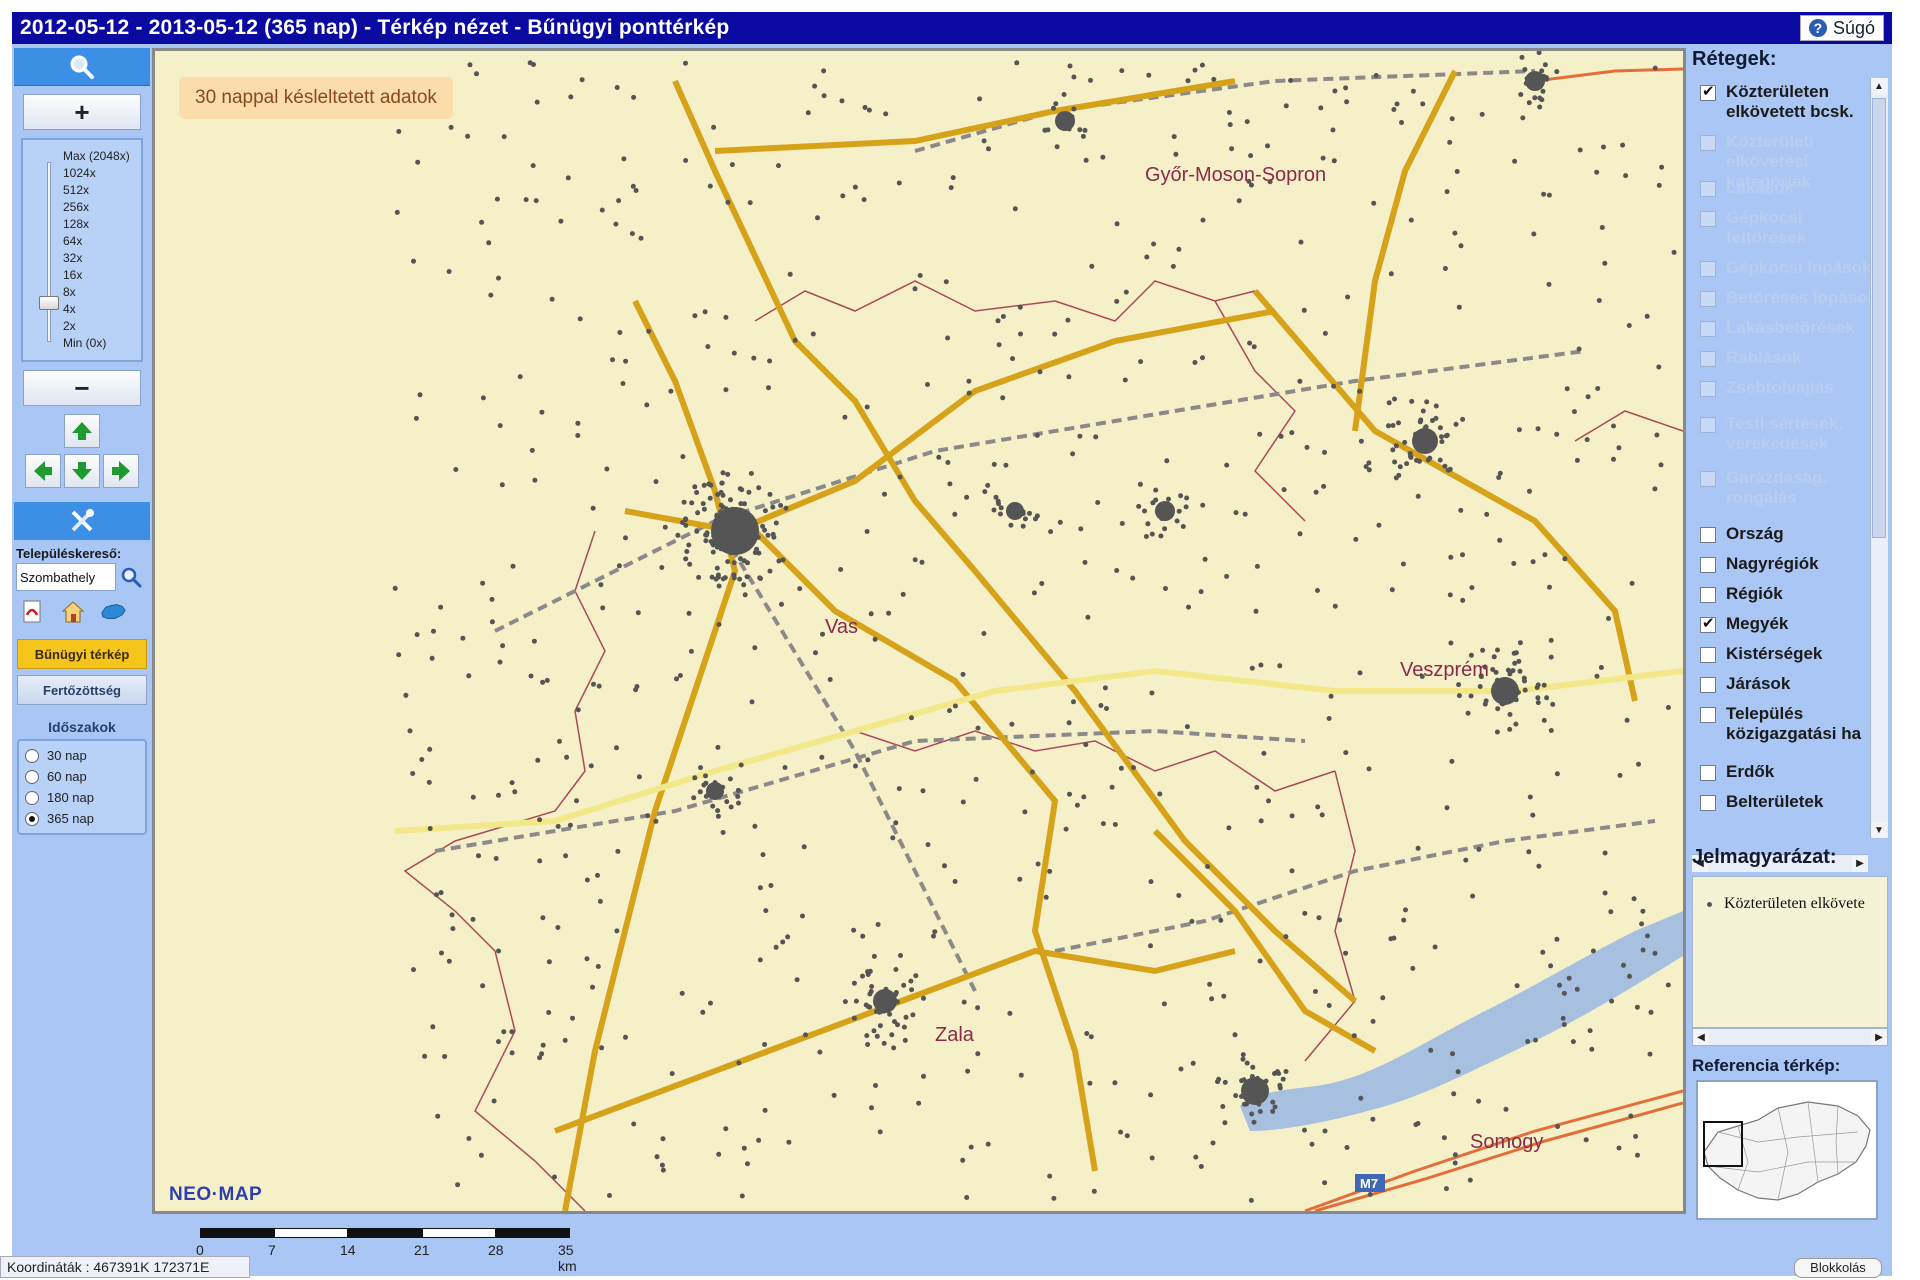  I want to click on layer-item: Nagyrégiók, so click(1759, 564).